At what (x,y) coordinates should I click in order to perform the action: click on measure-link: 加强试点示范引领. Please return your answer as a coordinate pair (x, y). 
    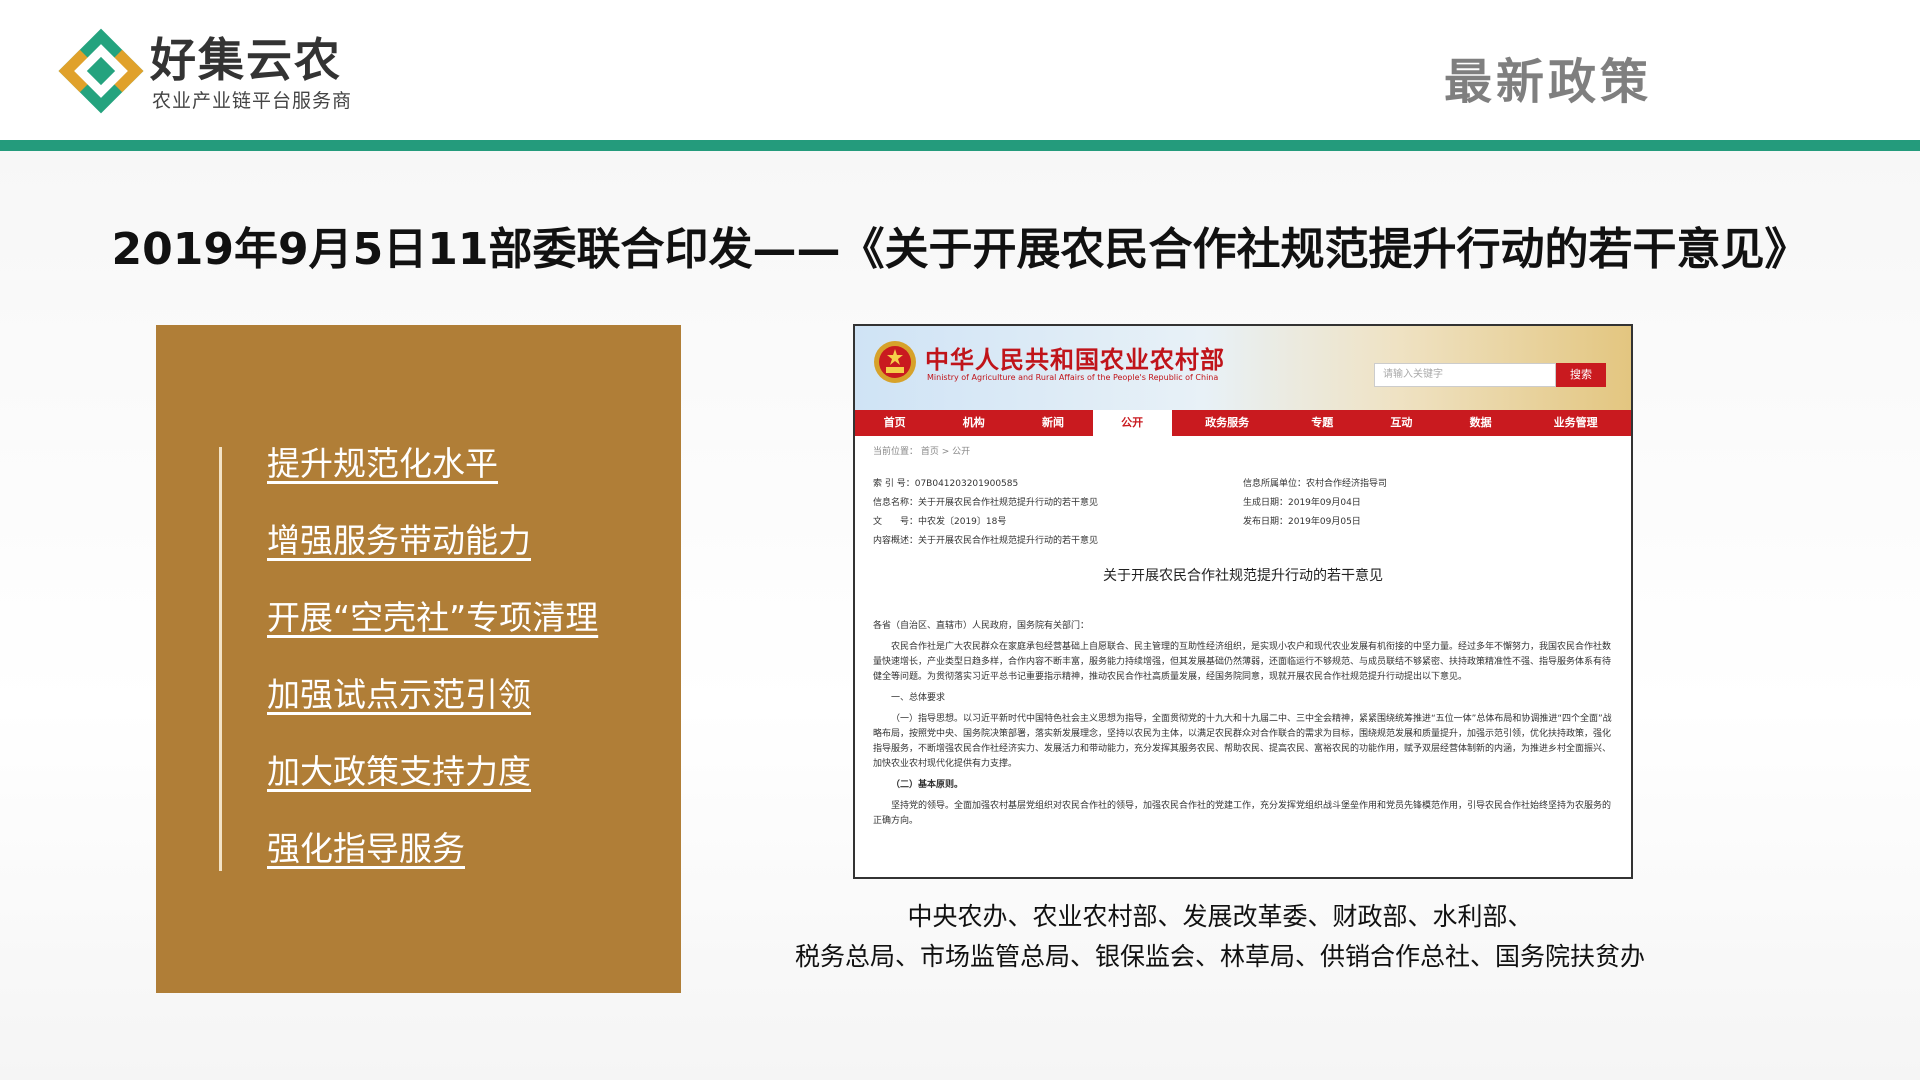
    Looking at the image, I should click on (432, 707).